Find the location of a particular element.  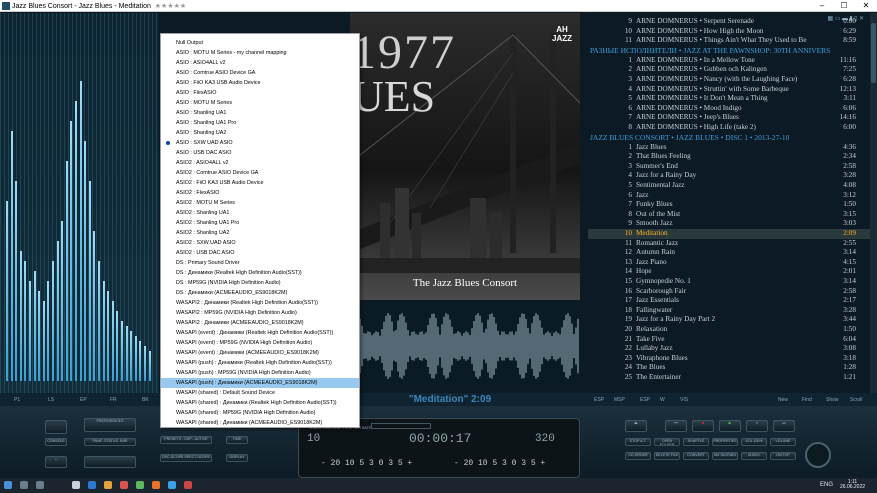

menu-item: ASIO : USB DAC ASIO is located at coordinates (260, 153).